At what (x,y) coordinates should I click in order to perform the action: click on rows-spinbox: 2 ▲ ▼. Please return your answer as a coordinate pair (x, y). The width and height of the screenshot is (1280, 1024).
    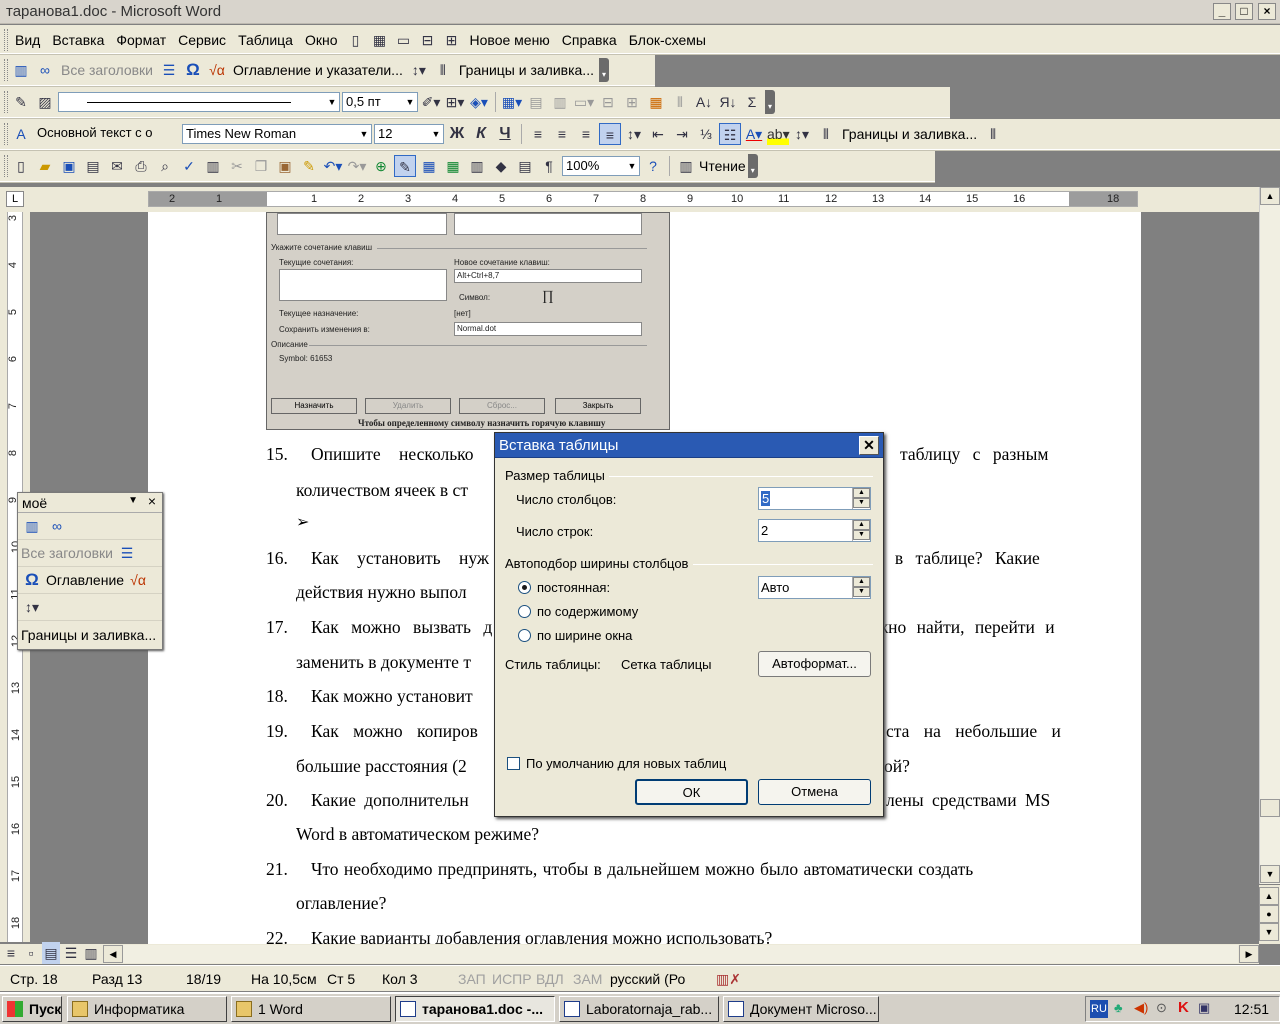
    Looking at the image, I should click on (814, 530).